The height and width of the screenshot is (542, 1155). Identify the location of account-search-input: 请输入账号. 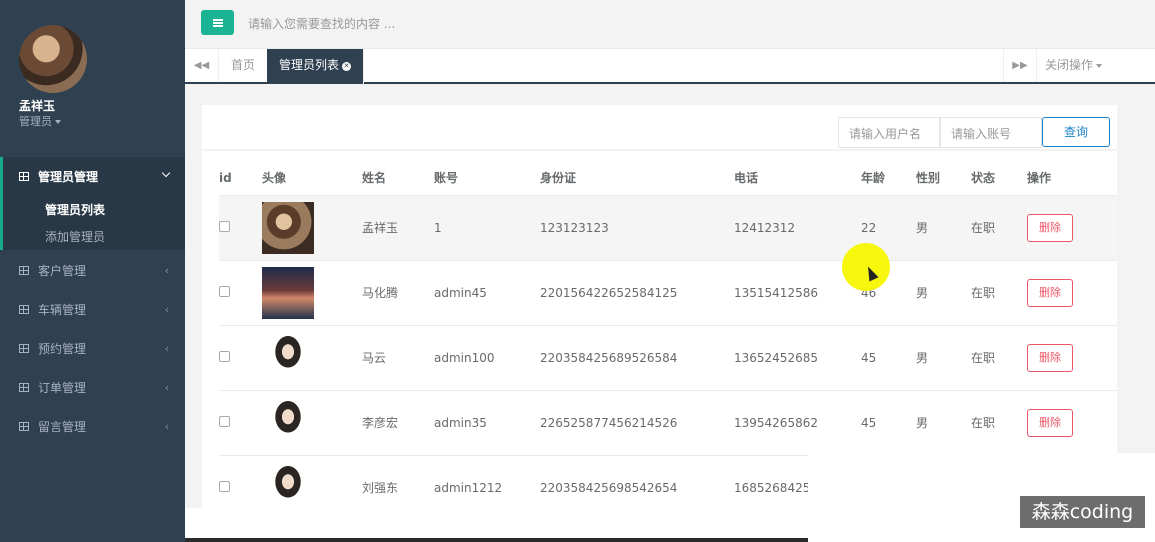
(991, 132).